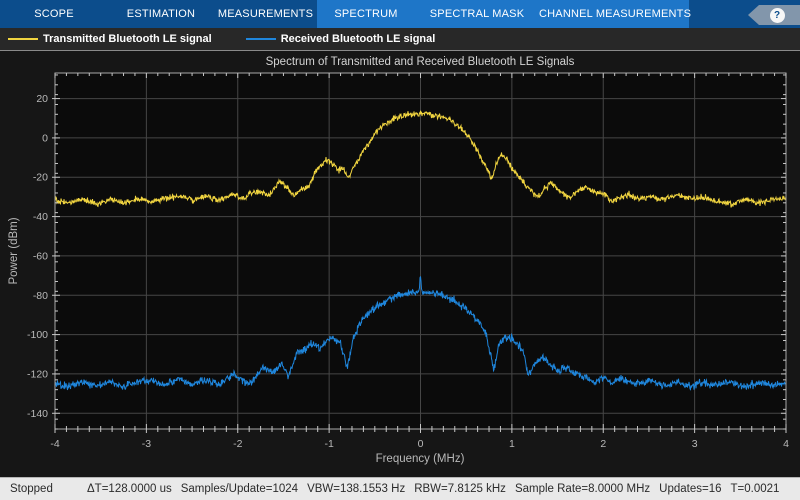 The image size is (800, 500). Describe the element at coordinates (127, 39) in the screenshot. I see `legend-label: Transmitted Bluetooth LE signal` at that location.